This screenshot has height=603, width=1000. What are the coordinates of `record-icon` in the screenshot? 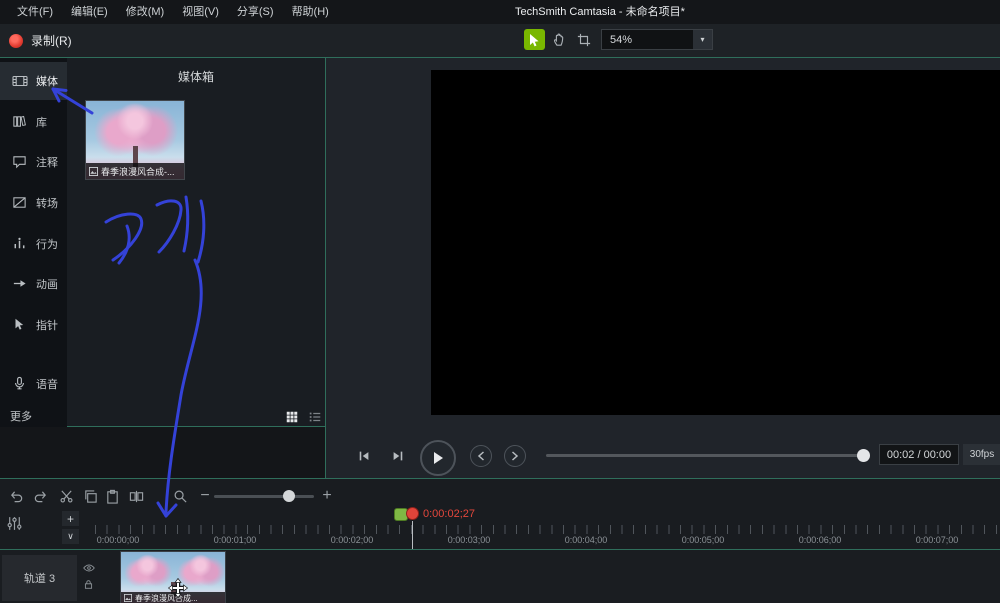 It's located at (16, 40).